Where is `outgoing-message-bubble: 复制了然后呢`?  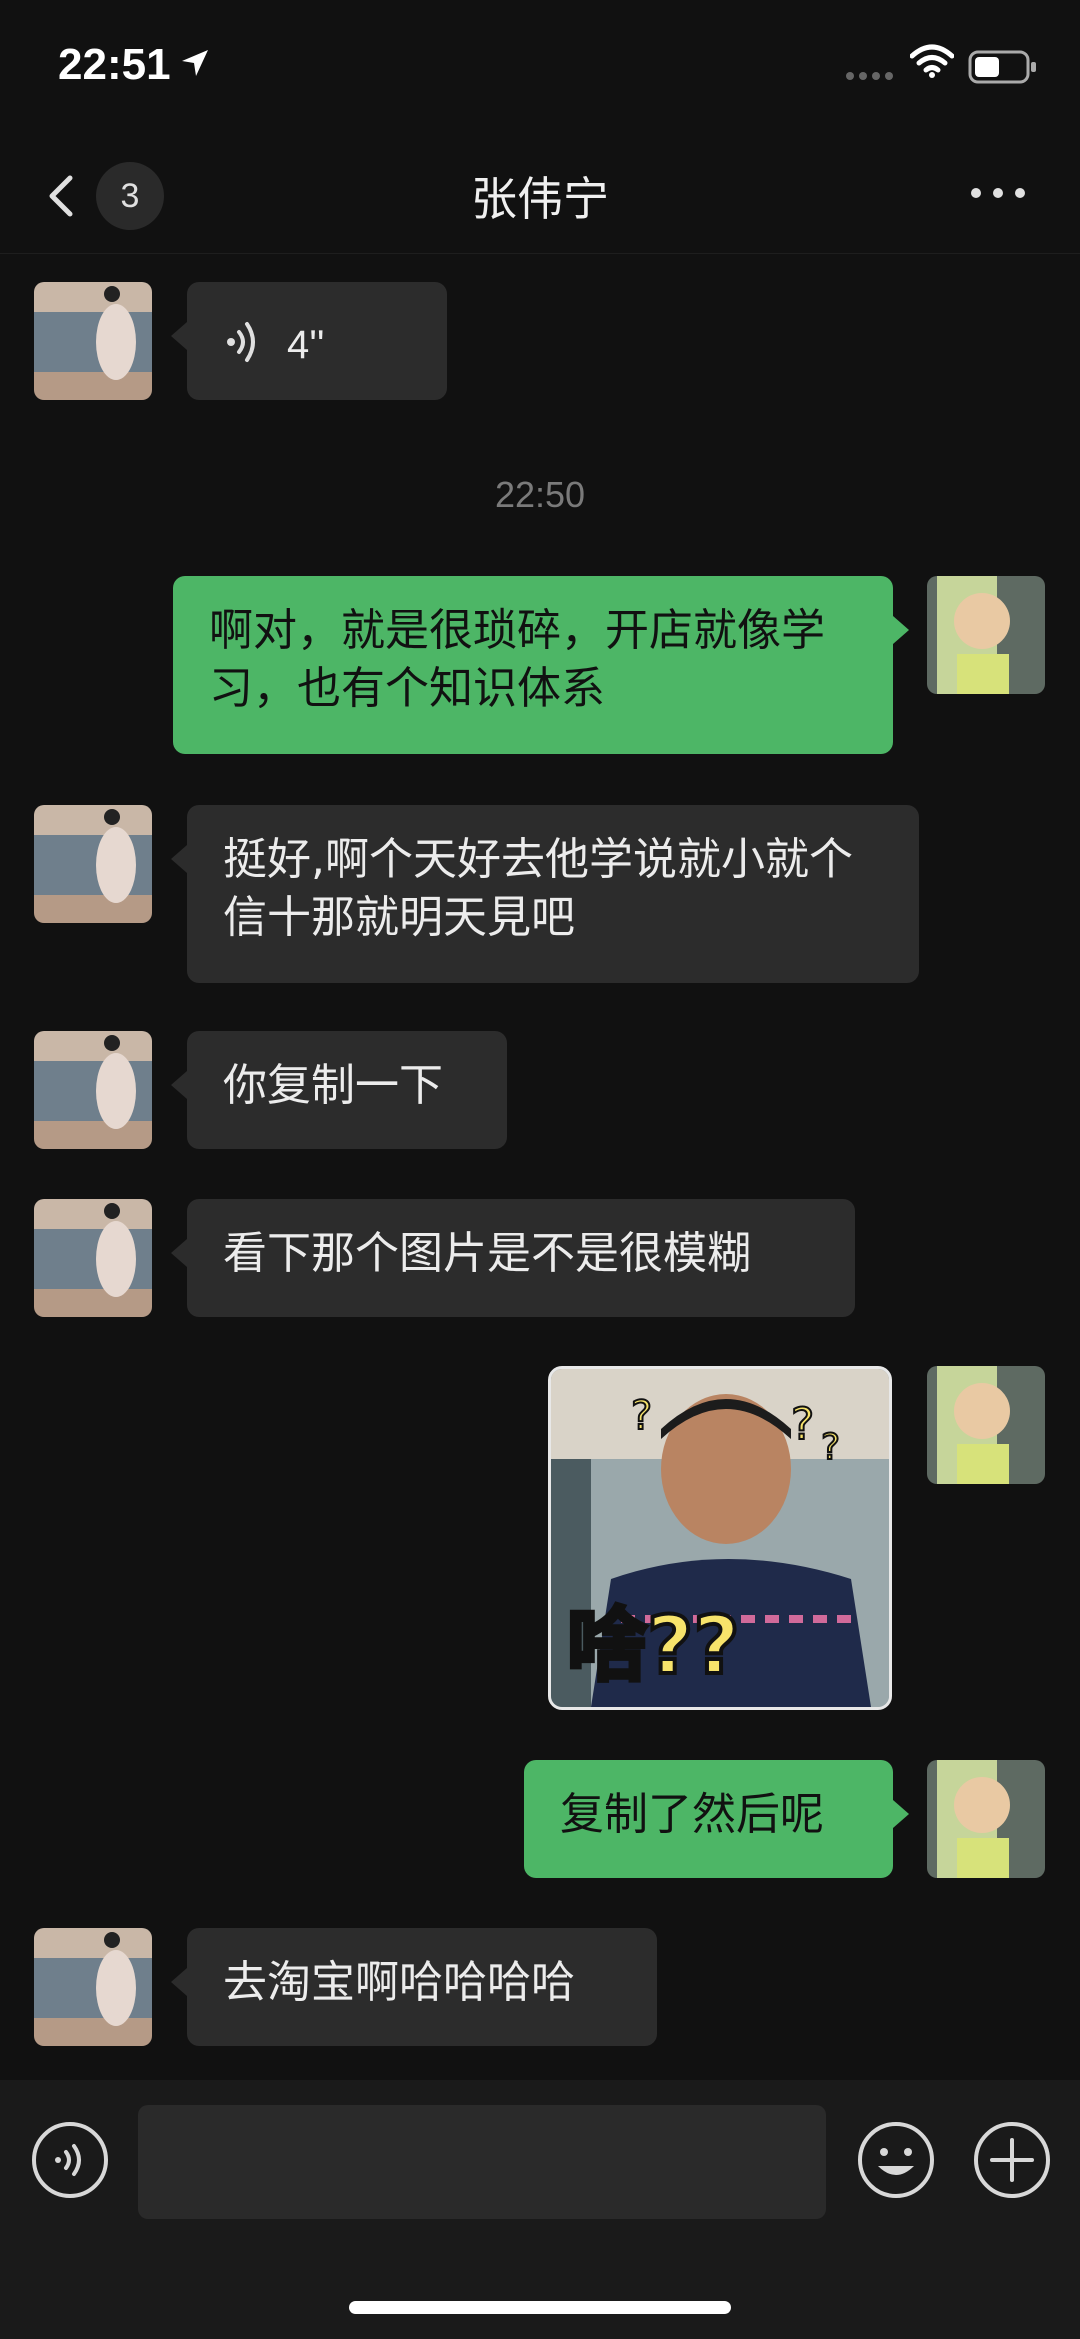
outgoing-message-bubble: 复制了然后呢 is located at coordinates (716, 1819).